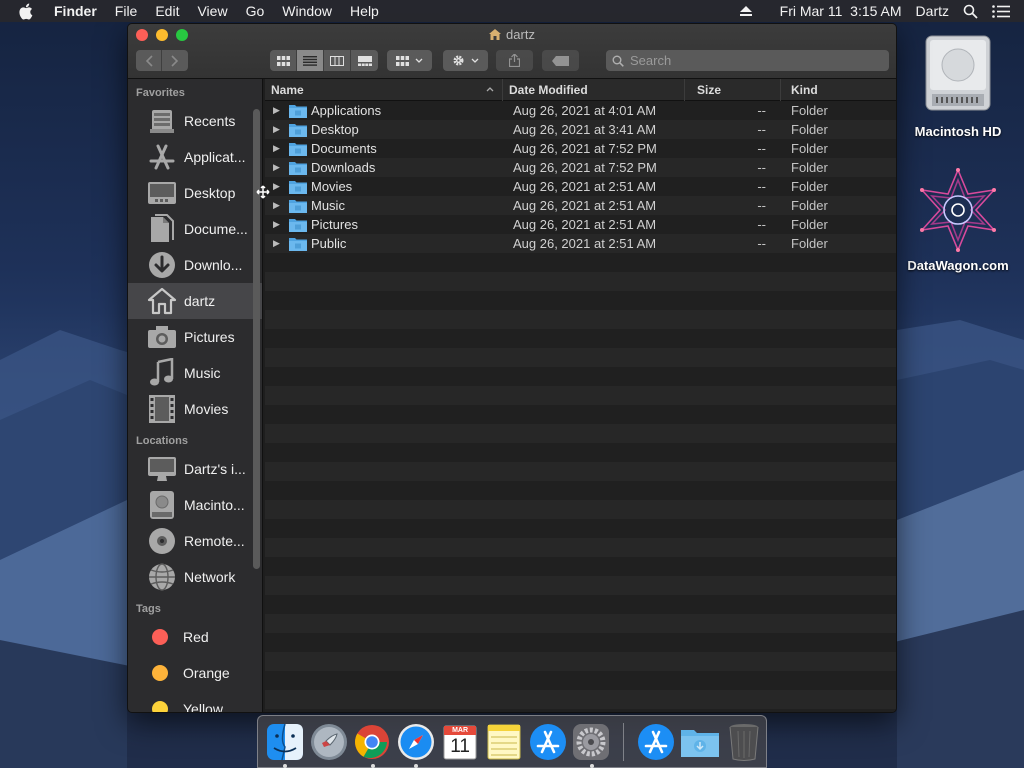 This screenshot has width=1024, height=768. Describe the element at coordinates (580, 224) in the screenshot. I see `table-row: ▶ Pictures Aug 26, 2021 at 2:51 AM -- Folder` at that location.